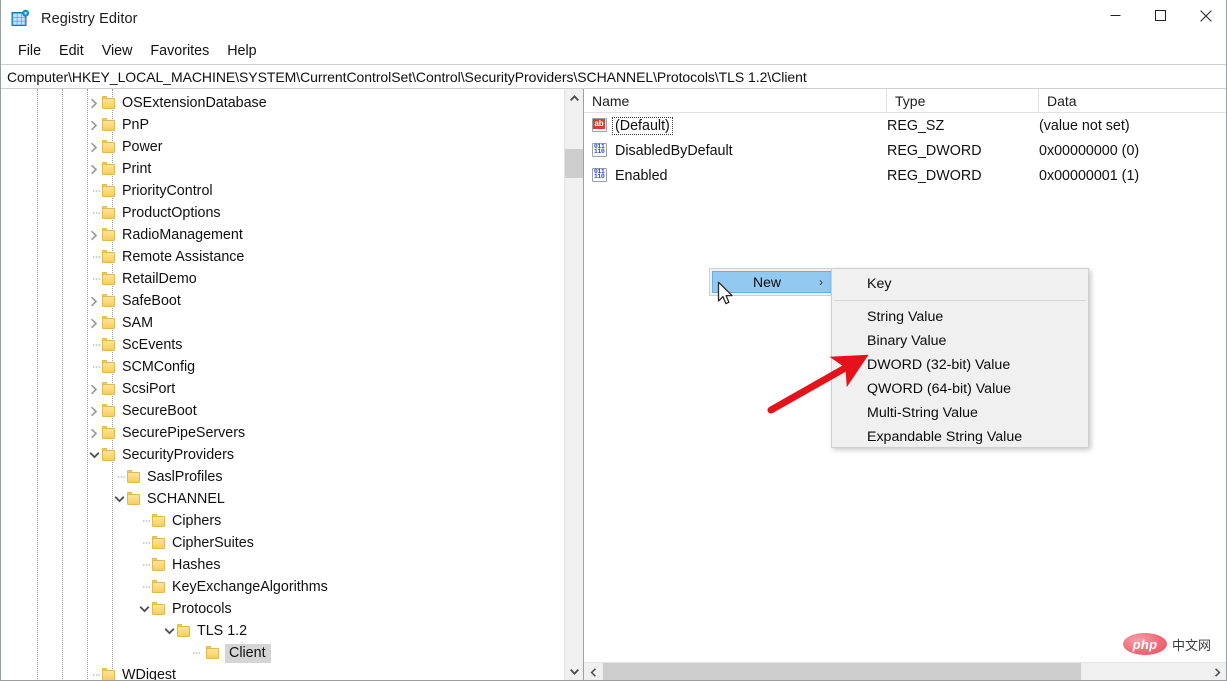 Image resolution: width=1227 pixels, height=681 pixels. Describe the element at coordinates (282, 301) in the screenshot. I see `tree-item-safeboot: SafeBoot` at that location.